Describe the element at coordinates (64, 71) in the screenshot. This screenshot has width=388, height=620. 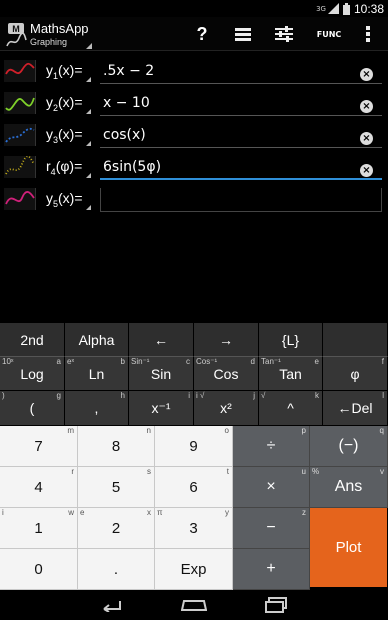
I see `function-label: y1(x)=` at that location.